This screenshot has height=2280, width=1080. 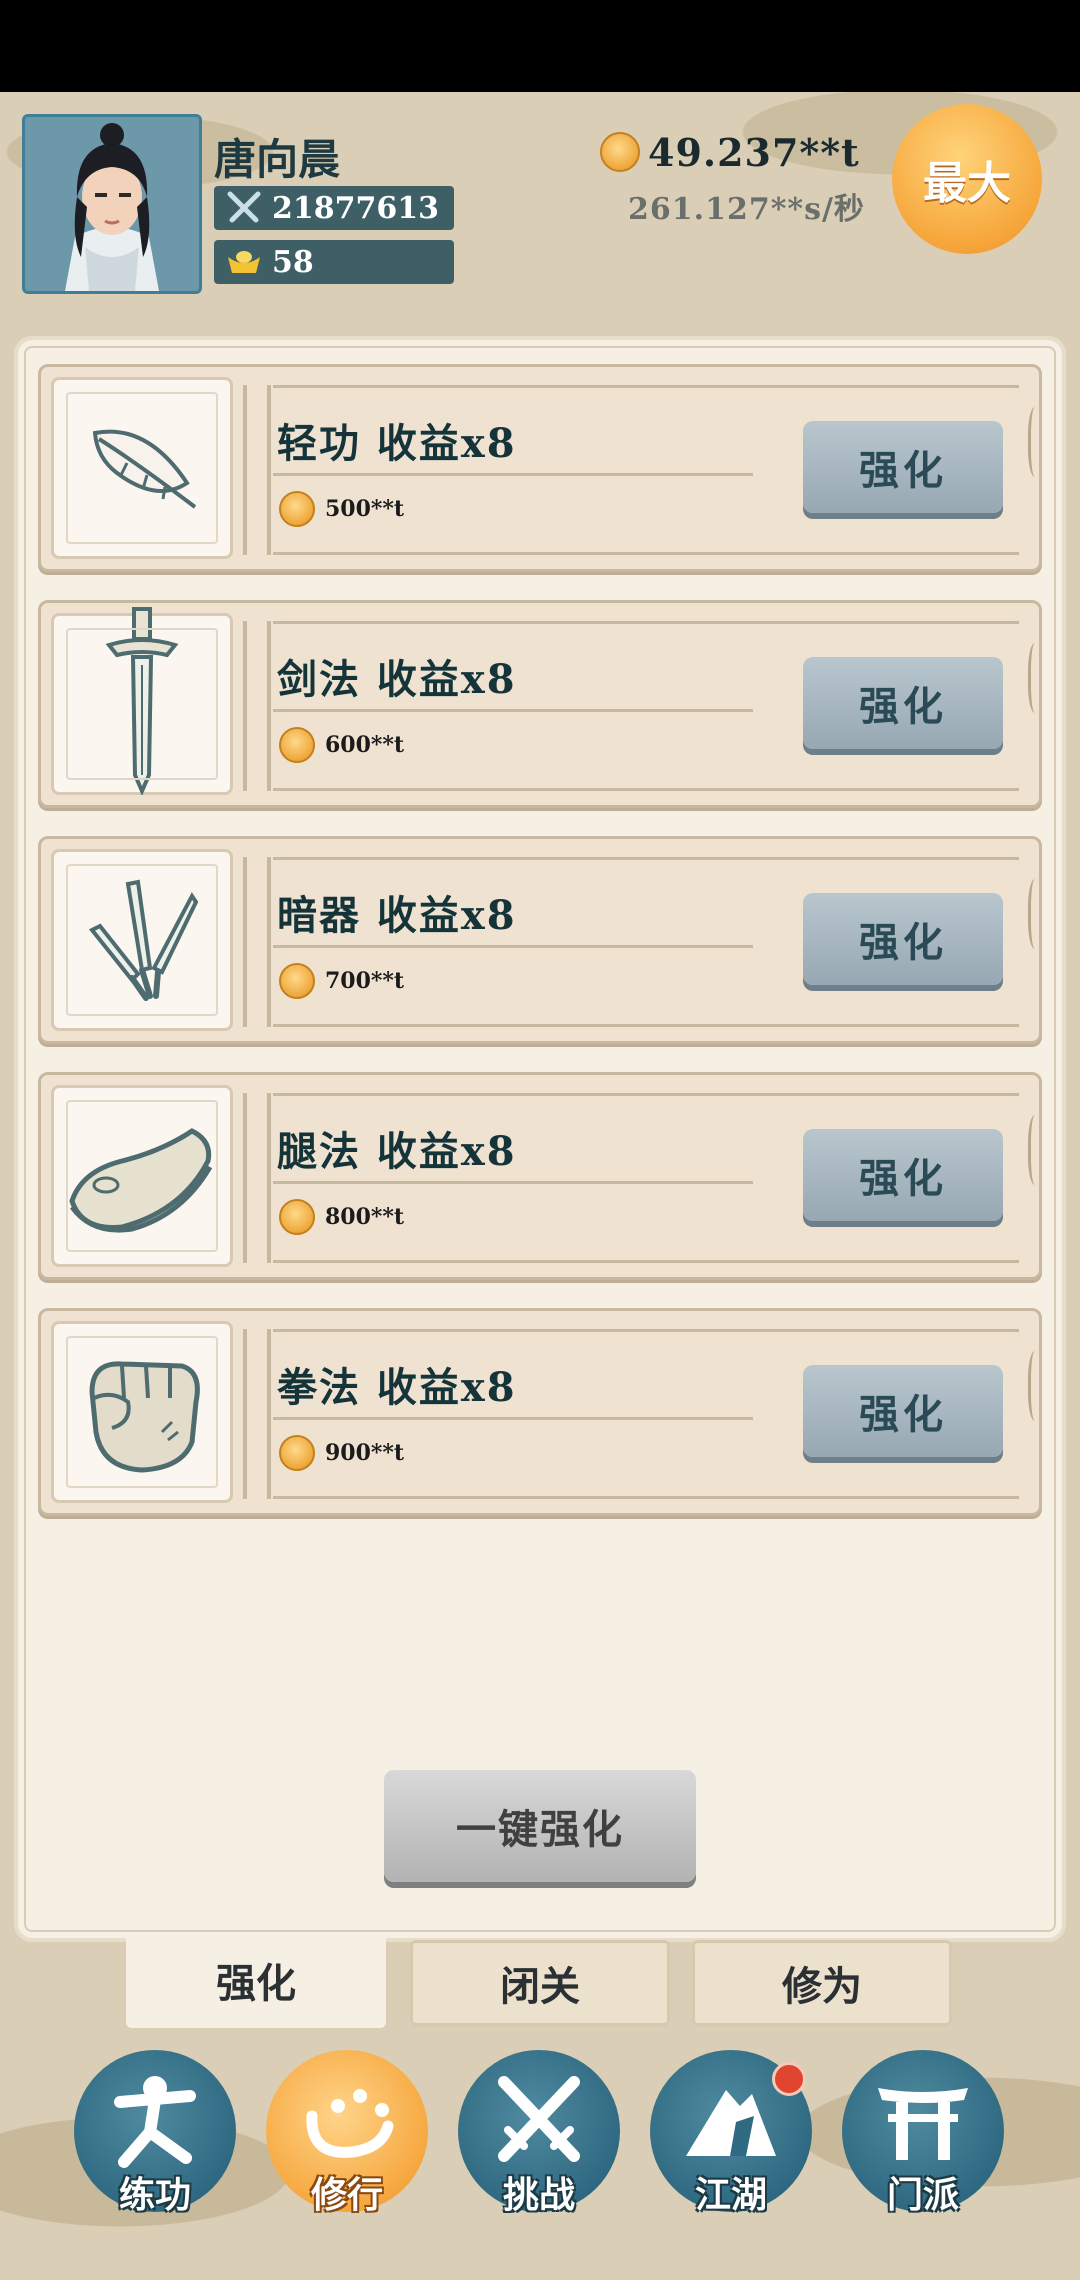 I want to click on upgrade-cost: 600**t, so click(x=365, y=745).